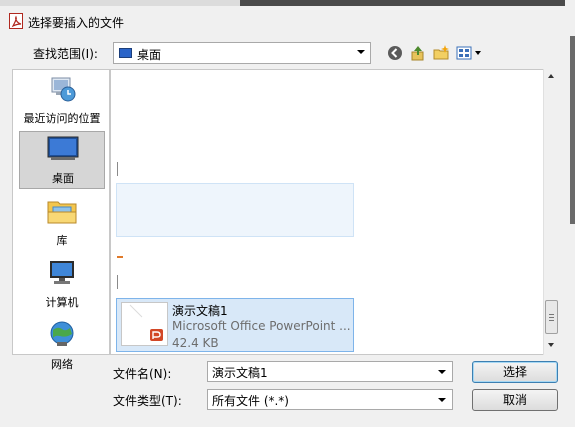  What do you see at coordinates (515, 400) in the screenshot?
I see `cancel-button: 取消` at bounding box center [515, 400].